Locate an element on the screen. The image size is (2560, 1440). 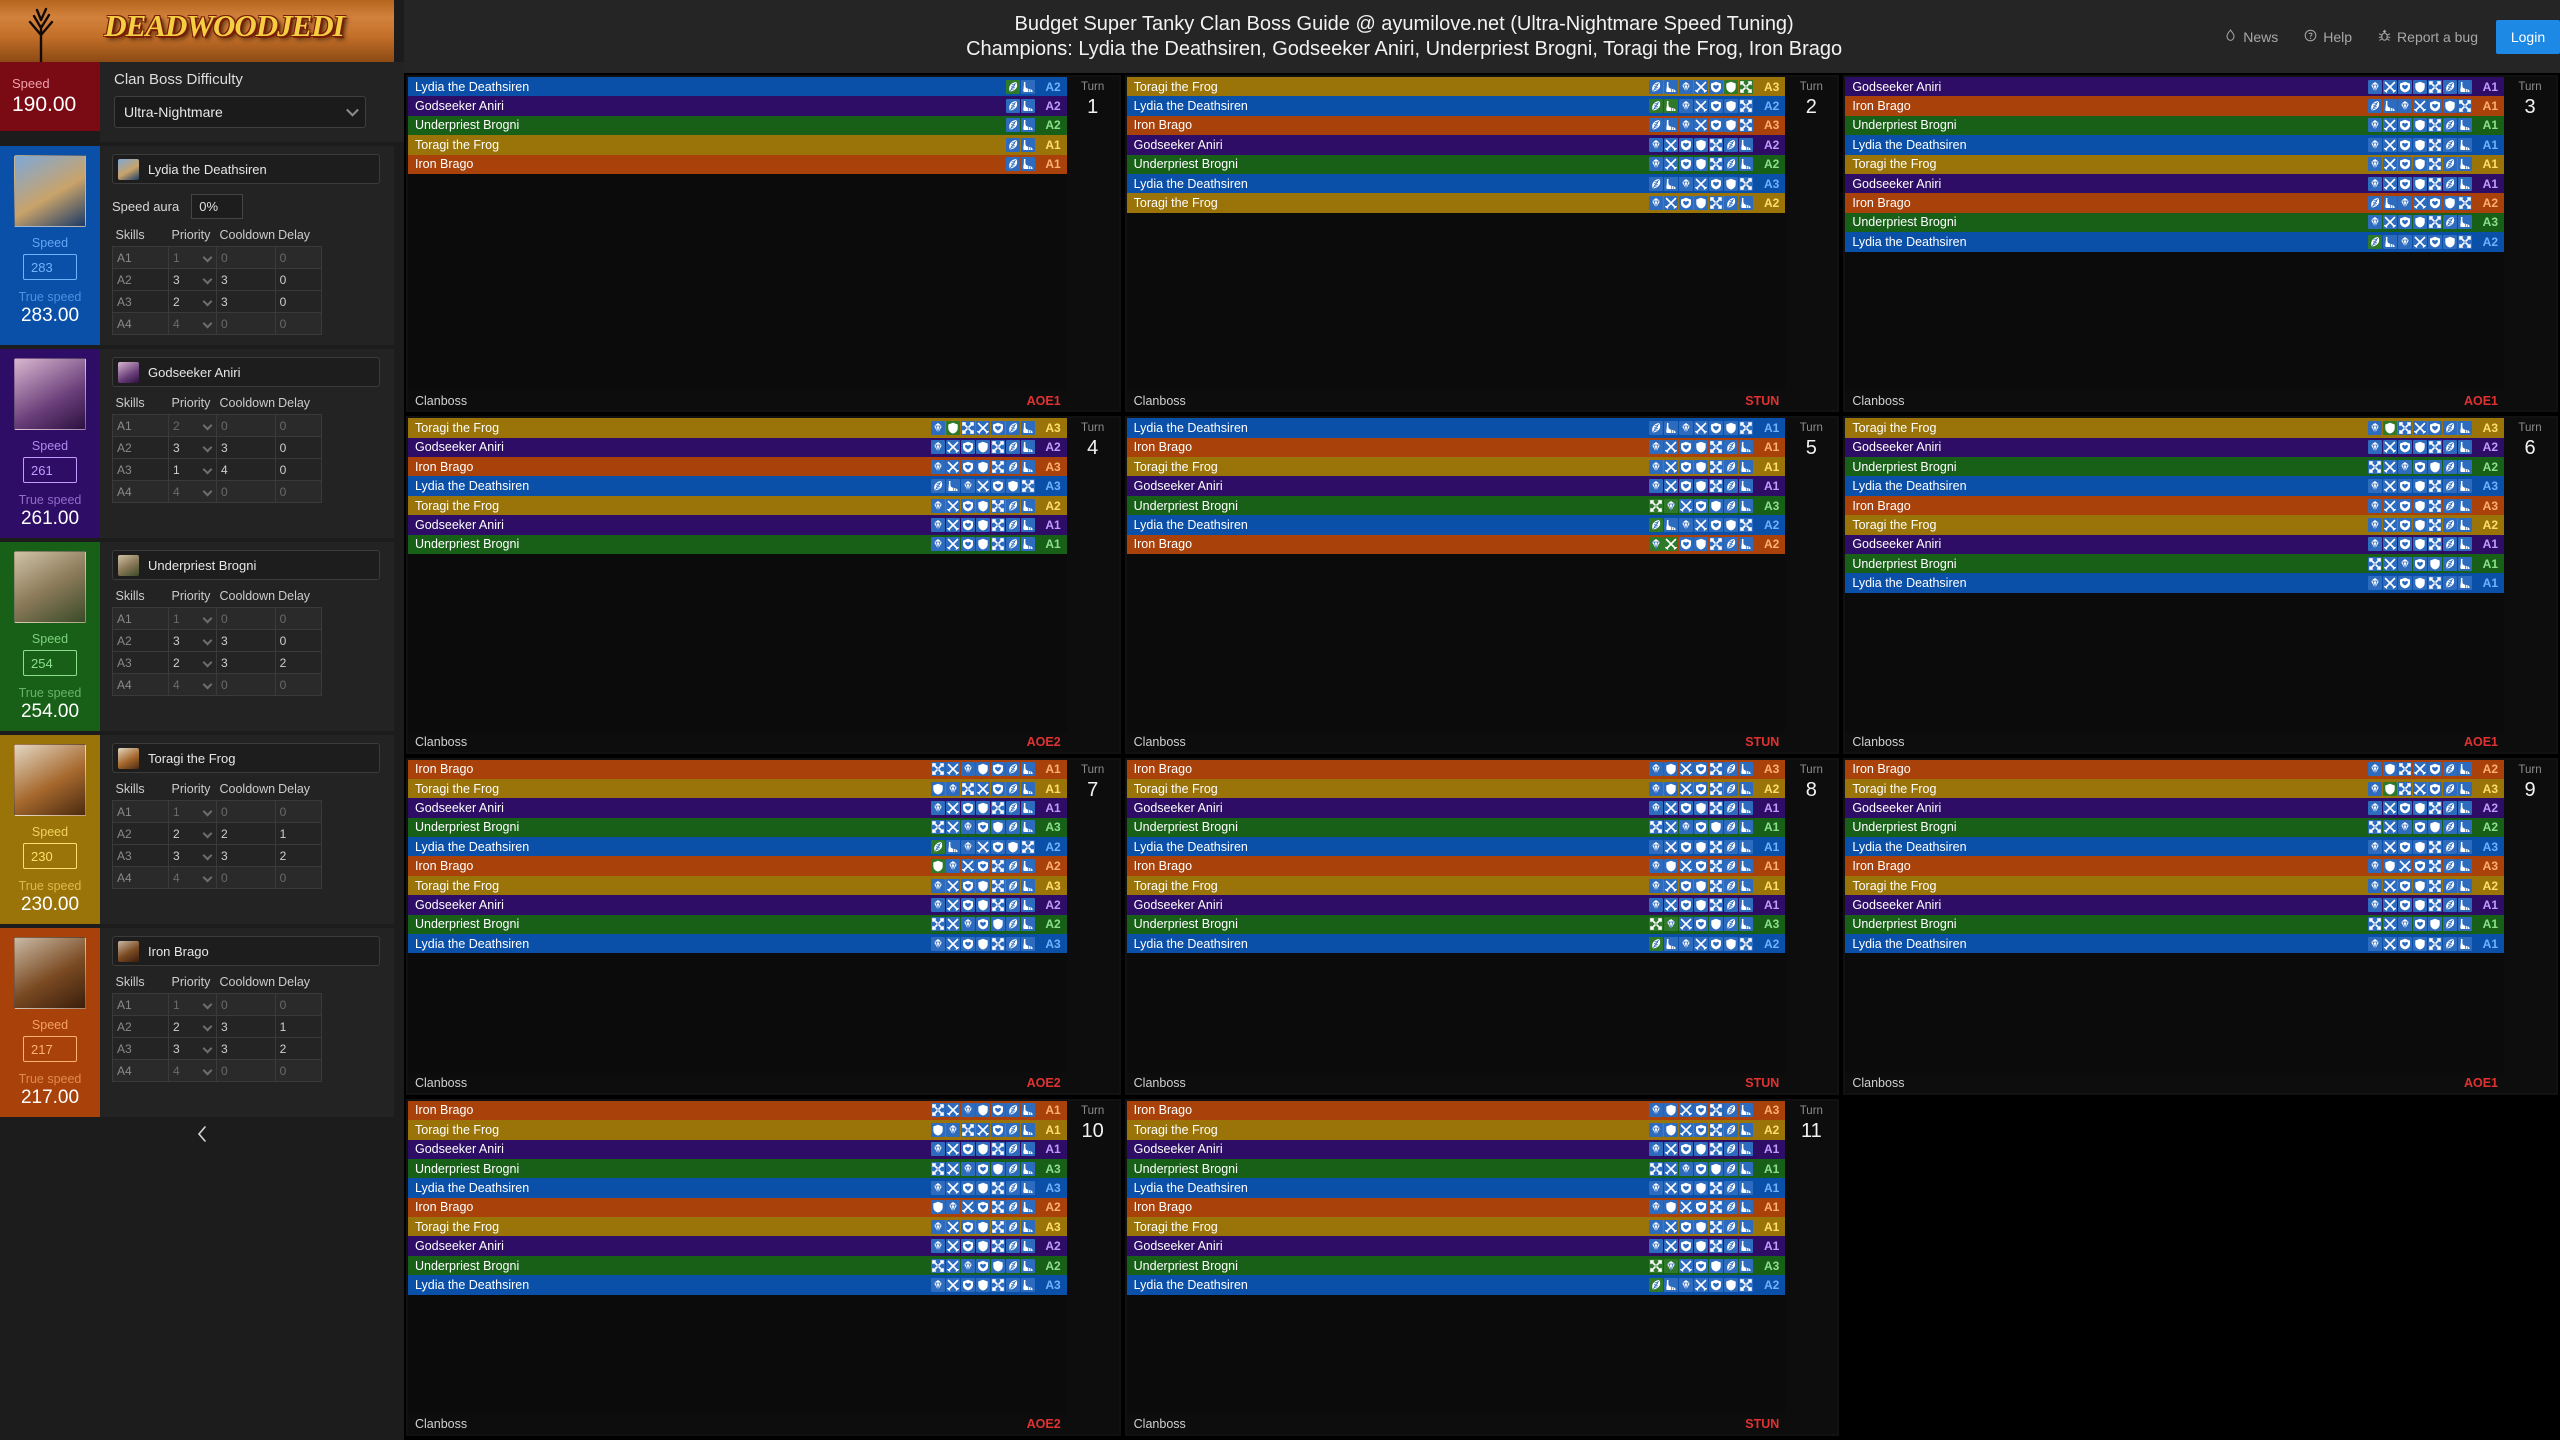
champion-select: Lydia the Deathsiren is located at coordinates (246, 169).